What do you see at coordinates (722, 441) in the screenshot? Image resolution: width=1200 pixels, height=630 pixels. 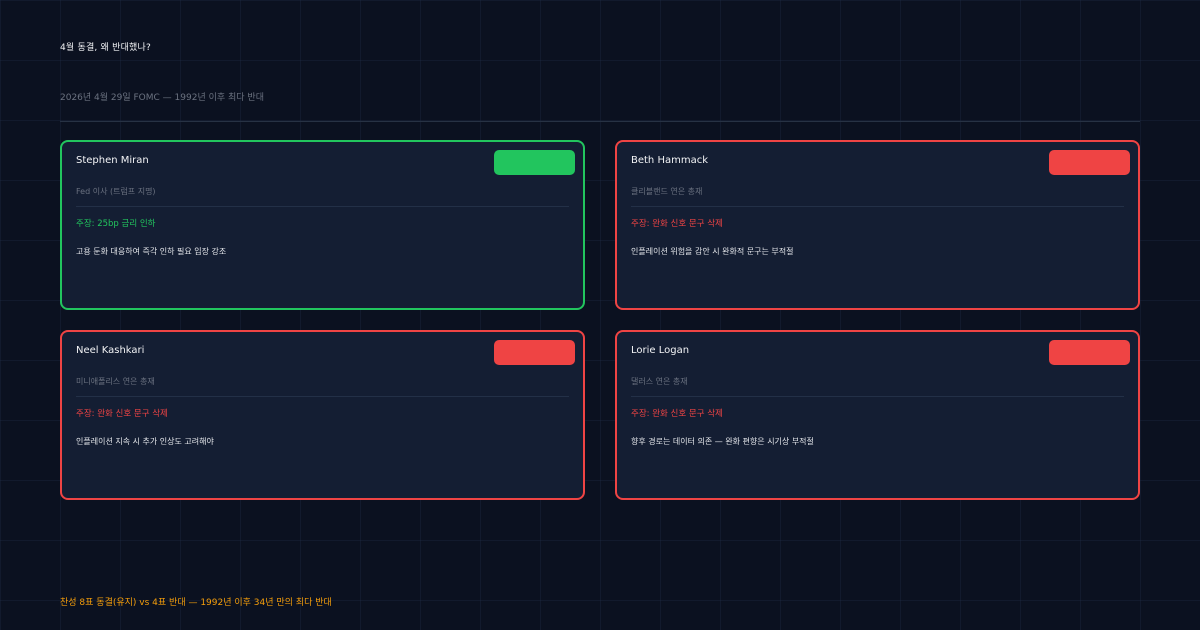 I see `dissent-reason: 향후 경로는 데이터 의존 — 완화 편향은 시기상 부적절` at bounding box center [722, 441].